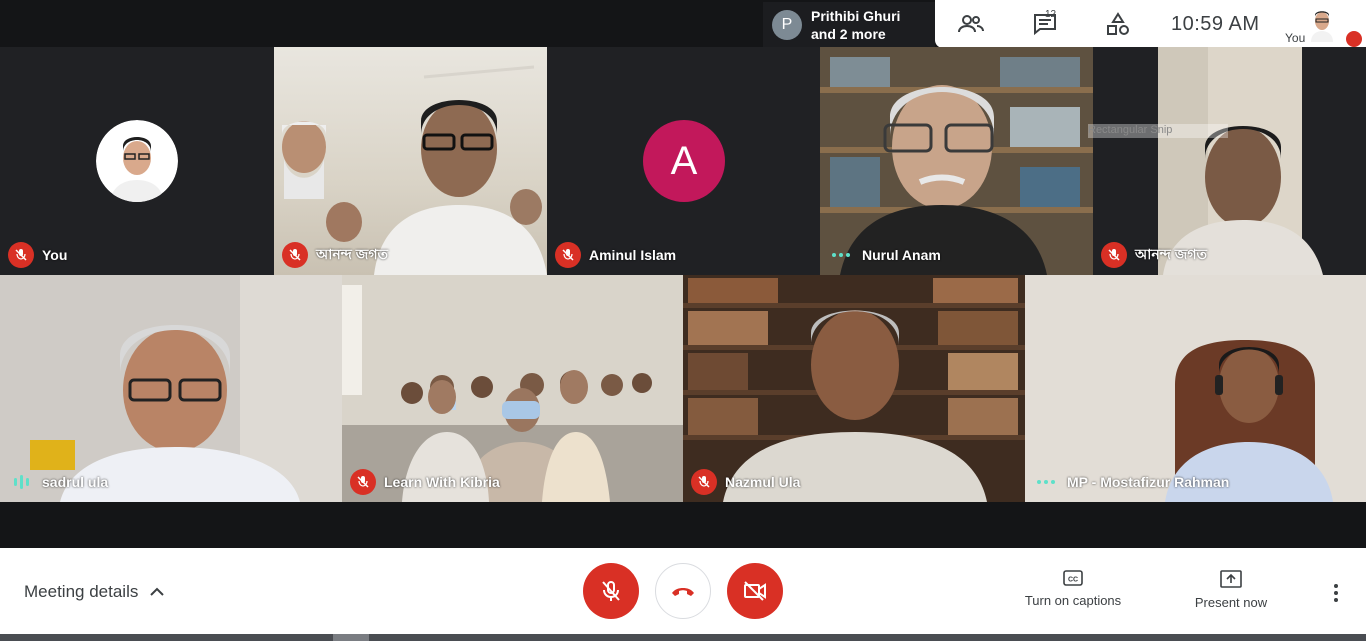  I want to click on camera-toggle-button, so click(755, 591).